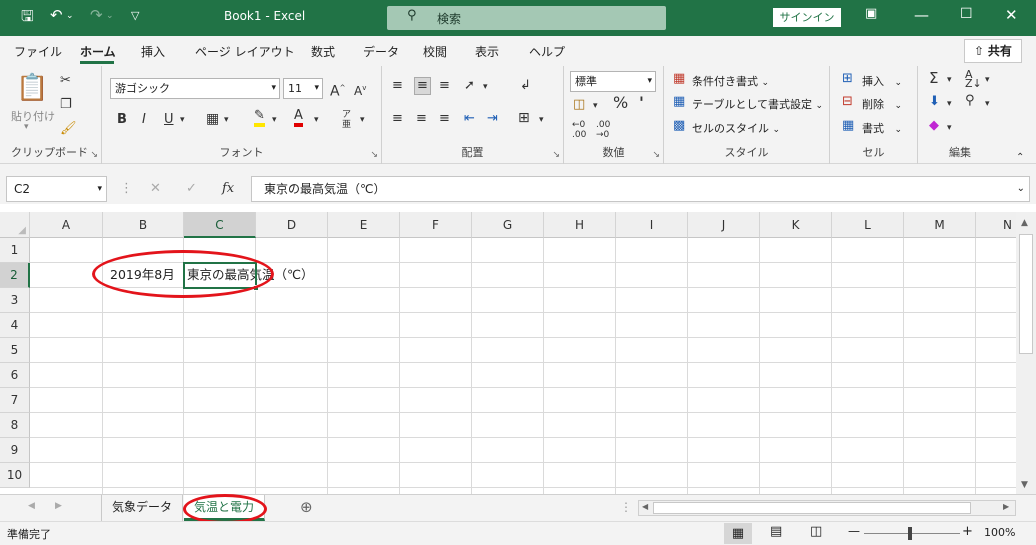 This screenshot has width=1036, height=545. What do you see at coordinates (933, 78) in the screenshot?
I see `autosum-icon: Σ` at bounding box center [933, 78].